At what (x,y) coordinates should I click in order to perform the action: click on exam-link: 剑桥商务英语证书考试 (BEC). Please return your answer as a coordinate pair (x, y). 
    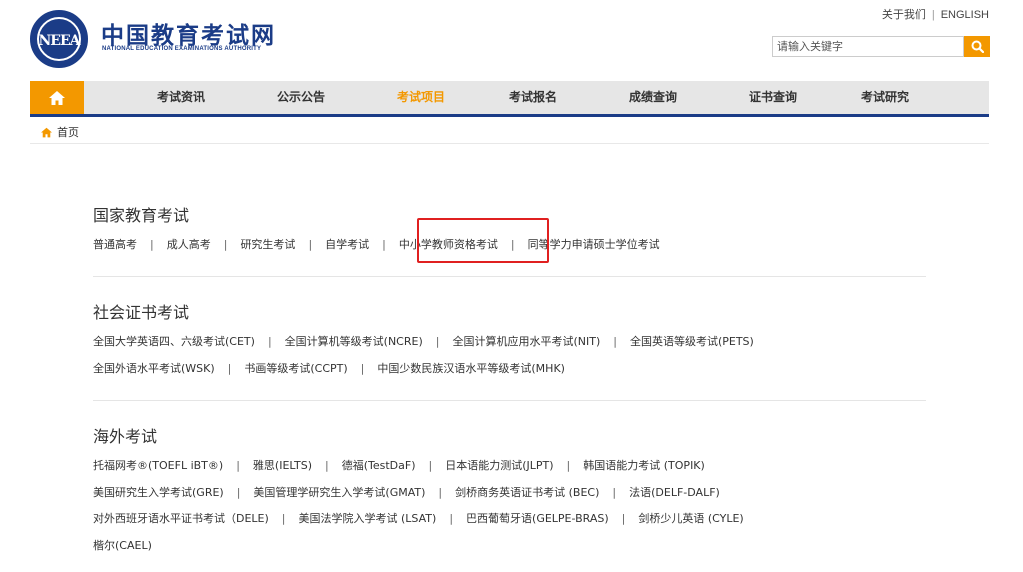
    Looking at the image, I should click on (527, 492).